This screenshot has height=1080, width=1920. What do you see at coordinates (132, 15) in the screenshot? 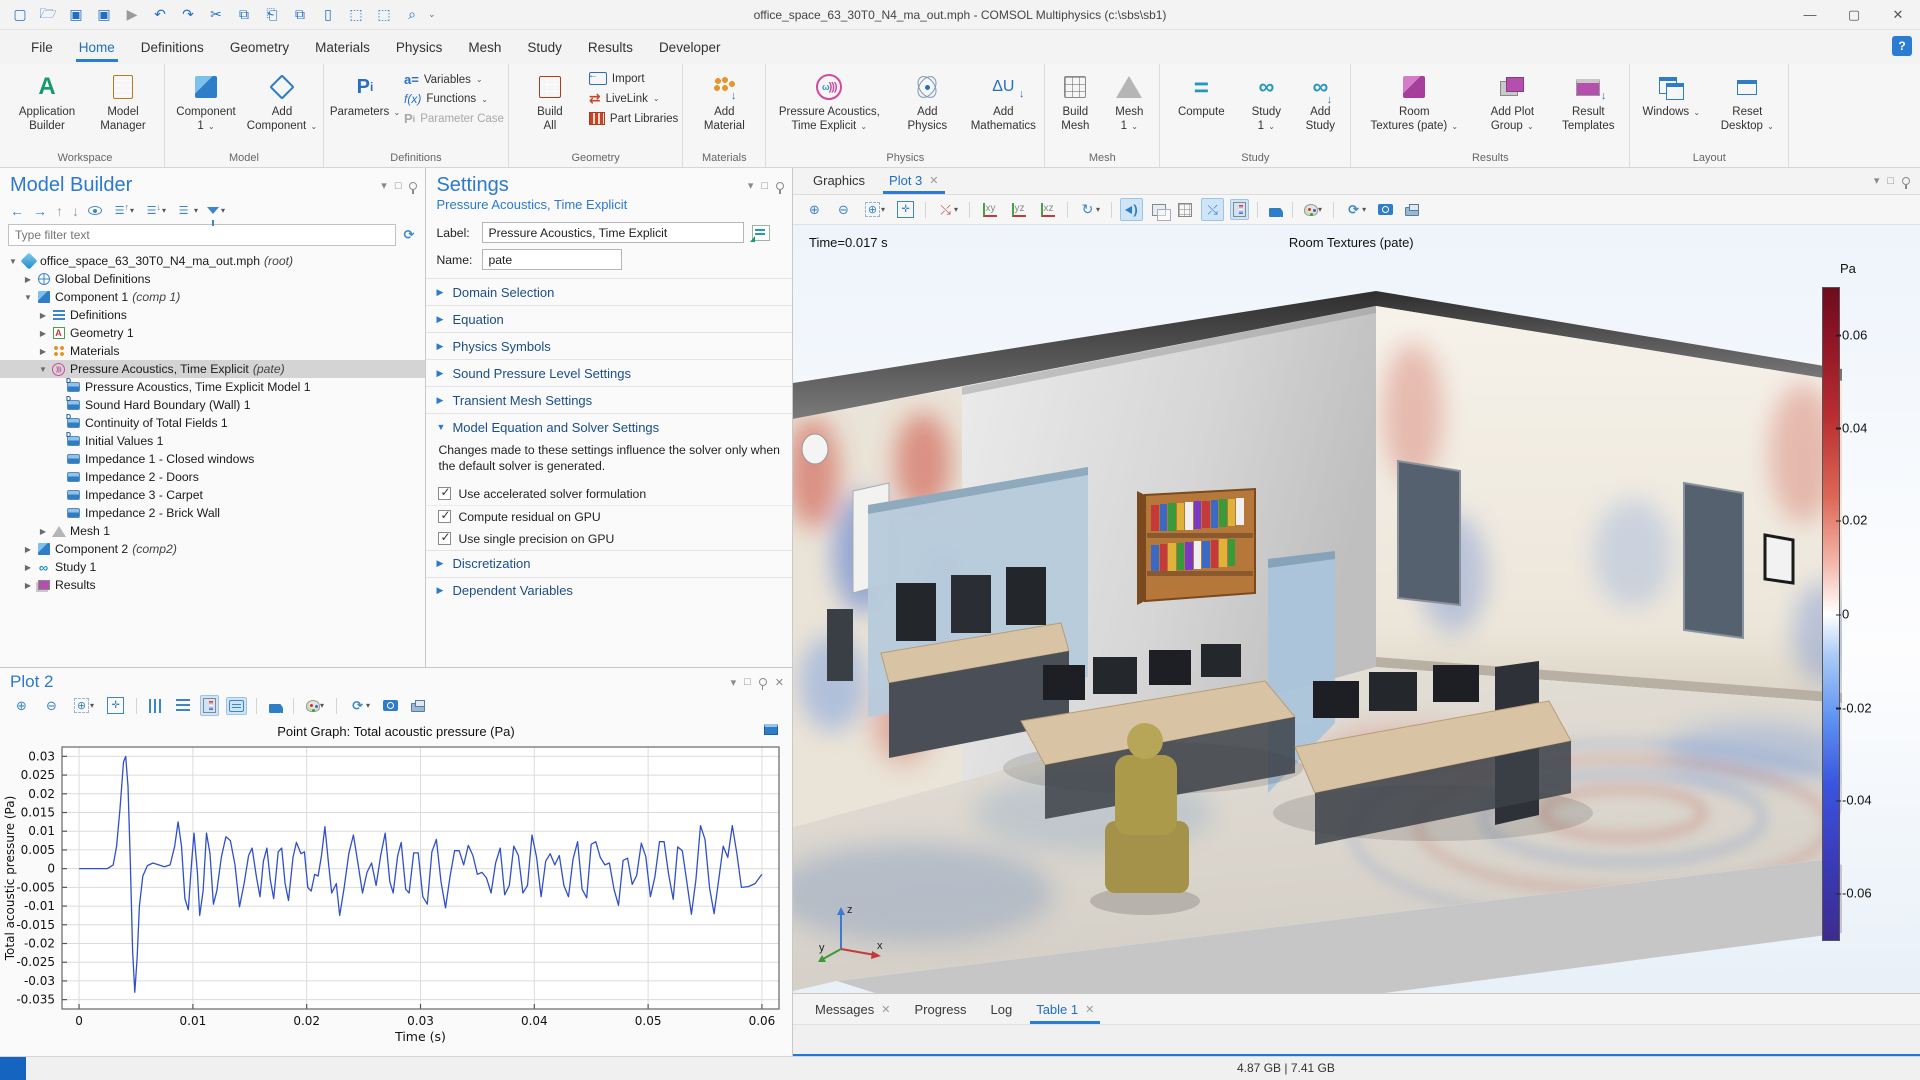
I see `run-icon: ▶` at bounding box center [132, 15].